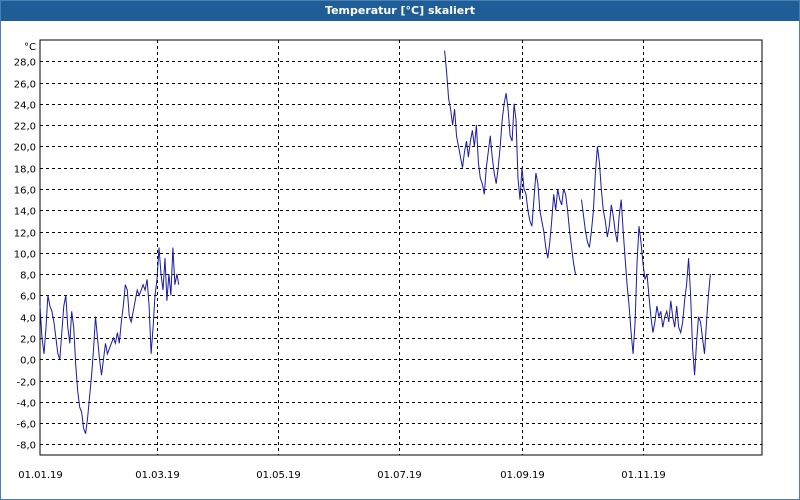  What do you see at coordinates (25, 234) in the screenshot?
I see `y-tick-label: 12,0` at bounding box center [25, 234].